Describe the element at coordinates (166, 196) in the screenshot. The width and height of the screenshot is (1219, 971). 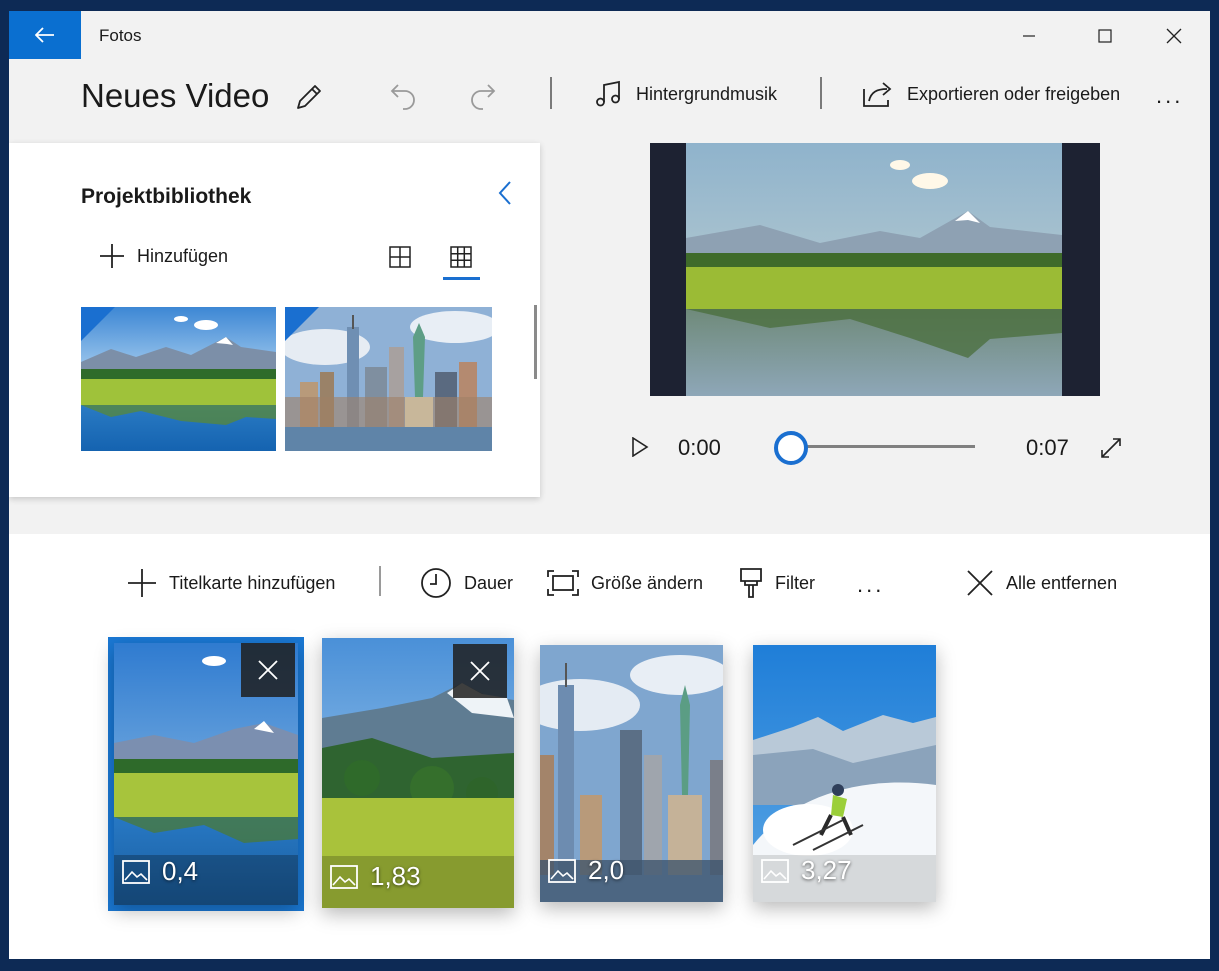
I see `library-title: Projektbibliothek` at that location.